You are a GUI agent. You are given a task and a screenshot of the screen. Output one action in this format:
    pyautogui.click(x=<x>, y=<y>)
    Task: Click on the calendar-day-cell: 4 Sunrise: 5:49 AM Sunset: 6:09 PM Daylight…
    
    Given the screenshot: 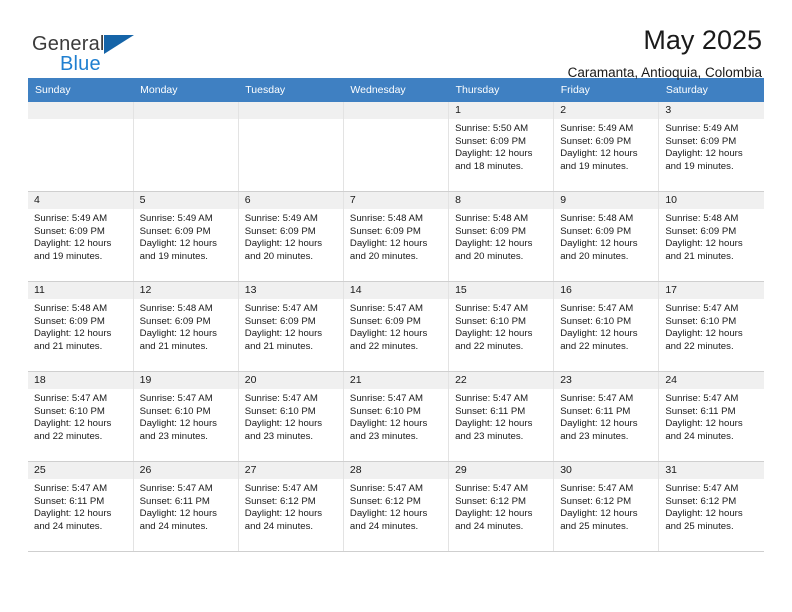 What is the action you would take?
    pyautogui.click(x=81, y=236)
    